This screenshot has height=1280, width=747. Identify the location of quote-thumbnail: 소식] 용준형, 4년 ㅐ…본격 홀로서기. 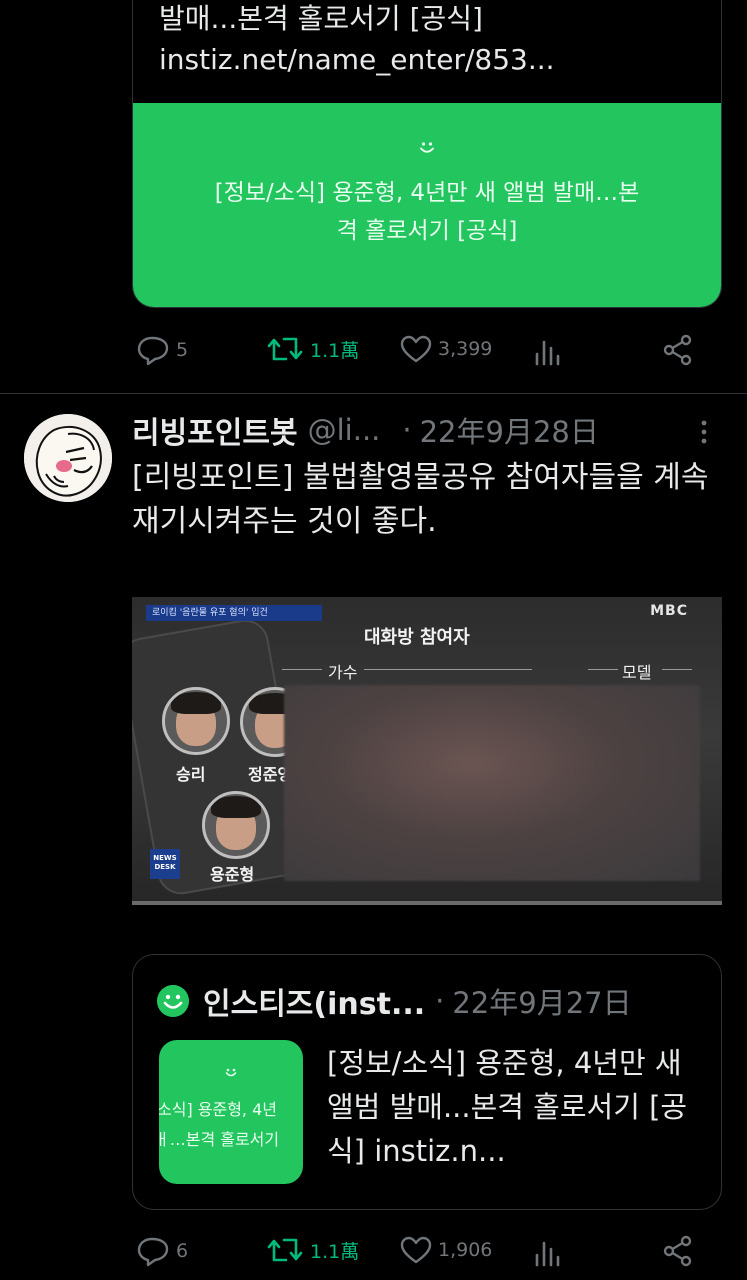
(231, 1112).